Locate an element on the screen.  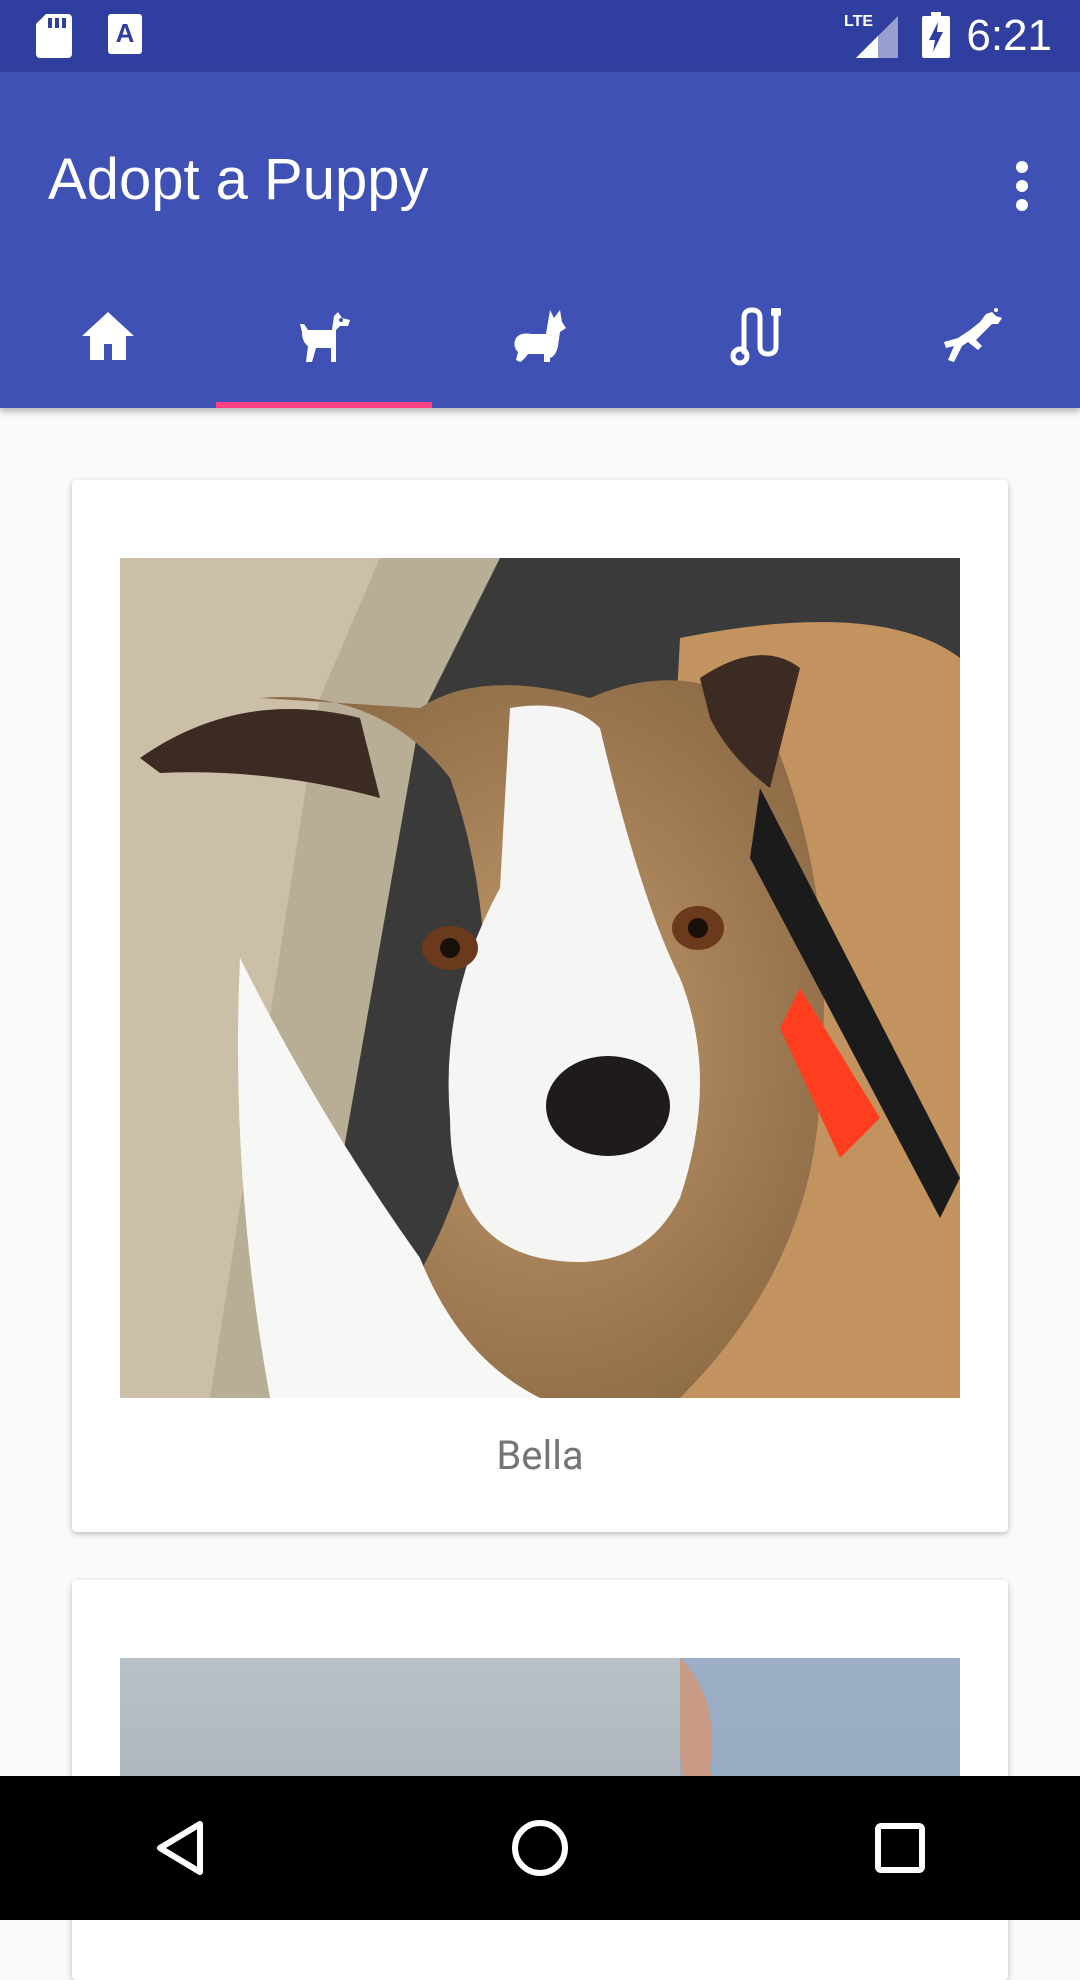
status-bar: A LTE 6:21 is located at coordinates (540, 36).